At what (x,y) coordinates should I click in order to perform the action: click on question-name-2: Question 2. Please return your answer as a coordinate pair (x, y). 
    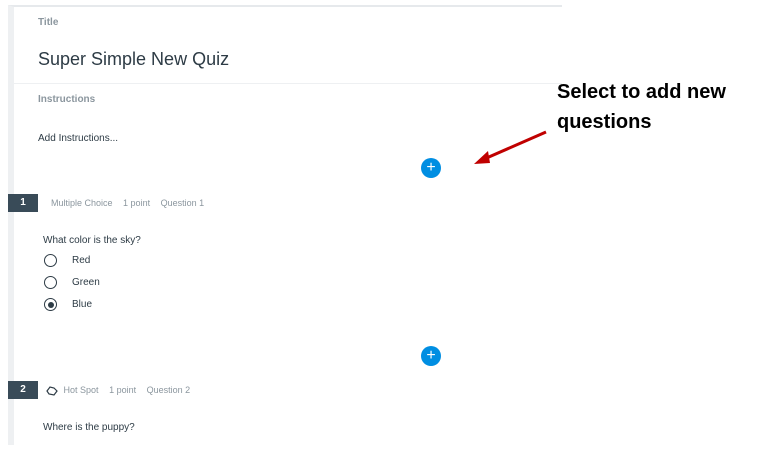
    Looking at the image, I should click on (168, 390).